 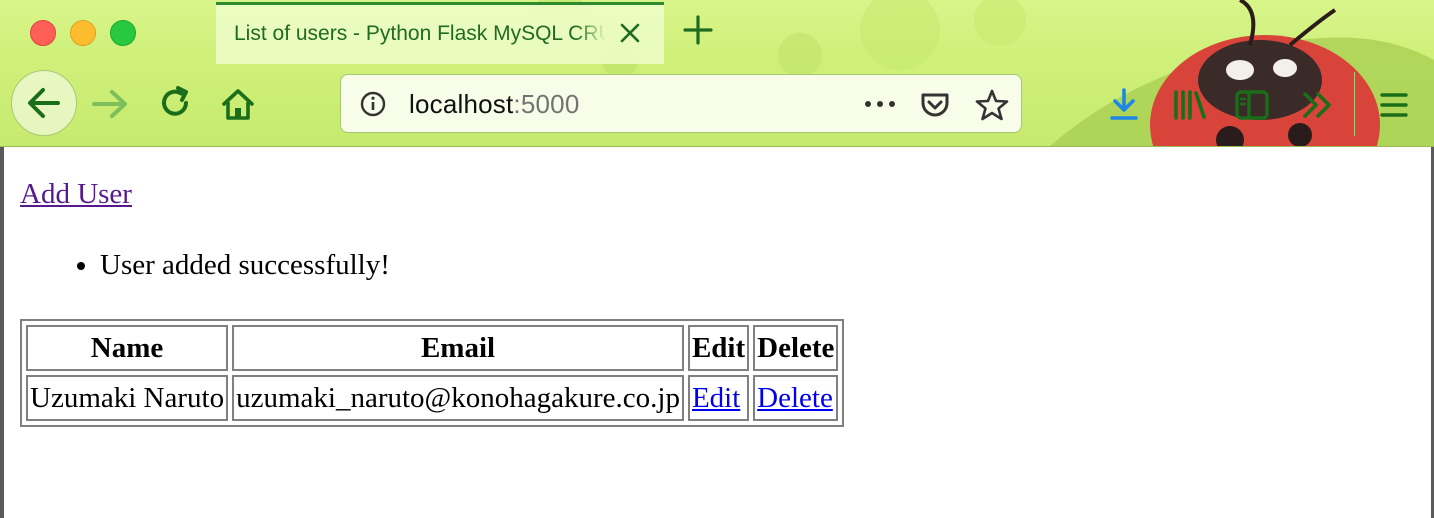 What do you see at coordinates (458, 348) in the screenshot?
I see `column-header-email: Email` at bounding box center [458, 348].